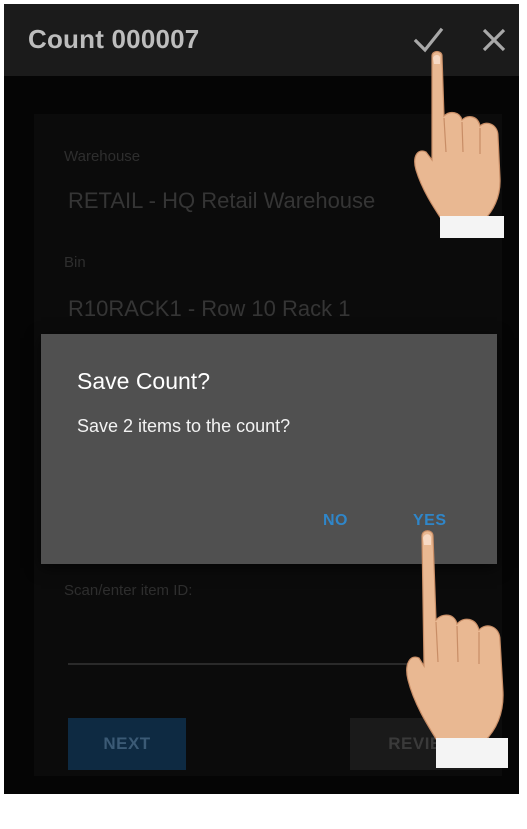  Describe the element at coordinates (335, 521) in the screenshot. I see `no-button: NO` at that location.